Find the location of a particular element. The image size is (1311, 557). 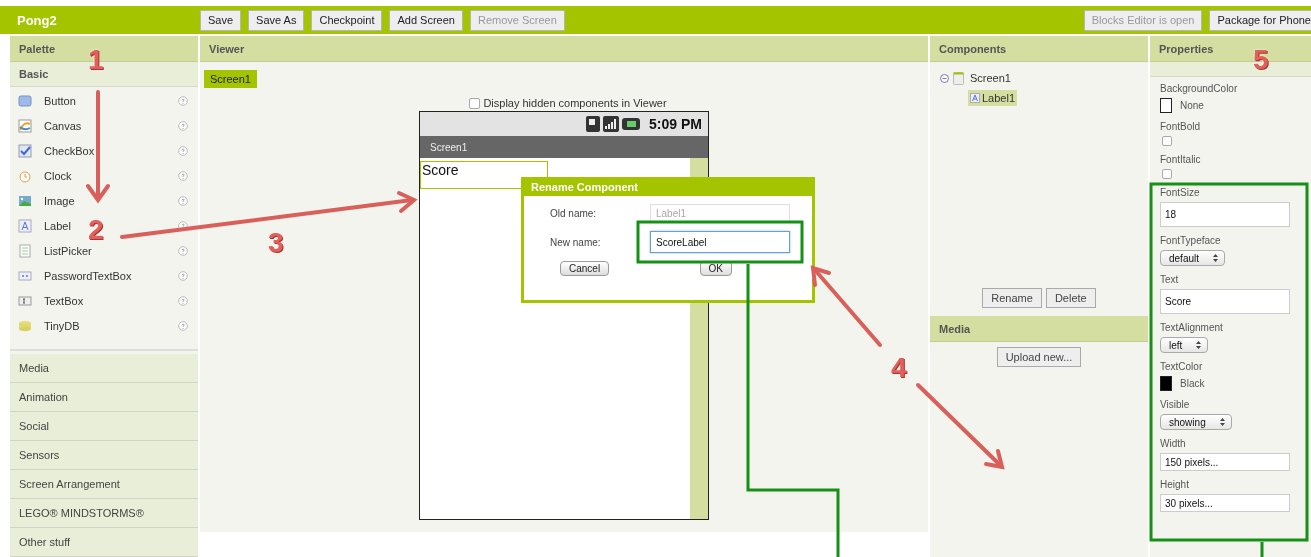

property-name: TextColor is located at coordinates (1182, 366).